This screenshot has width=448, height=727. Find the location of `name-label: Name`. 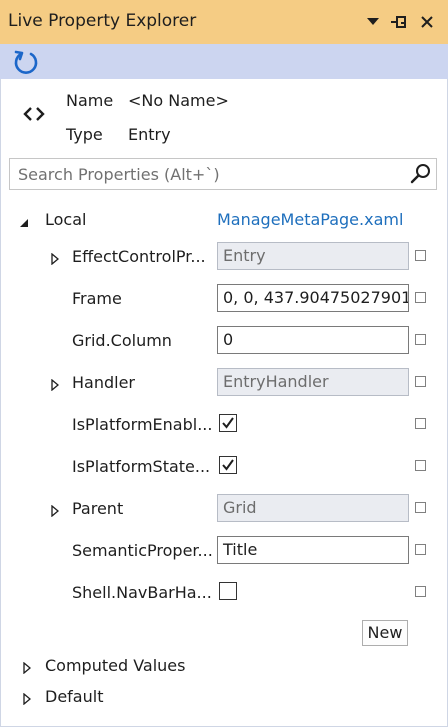

name-label: Name is located at coordinates (90, 100).